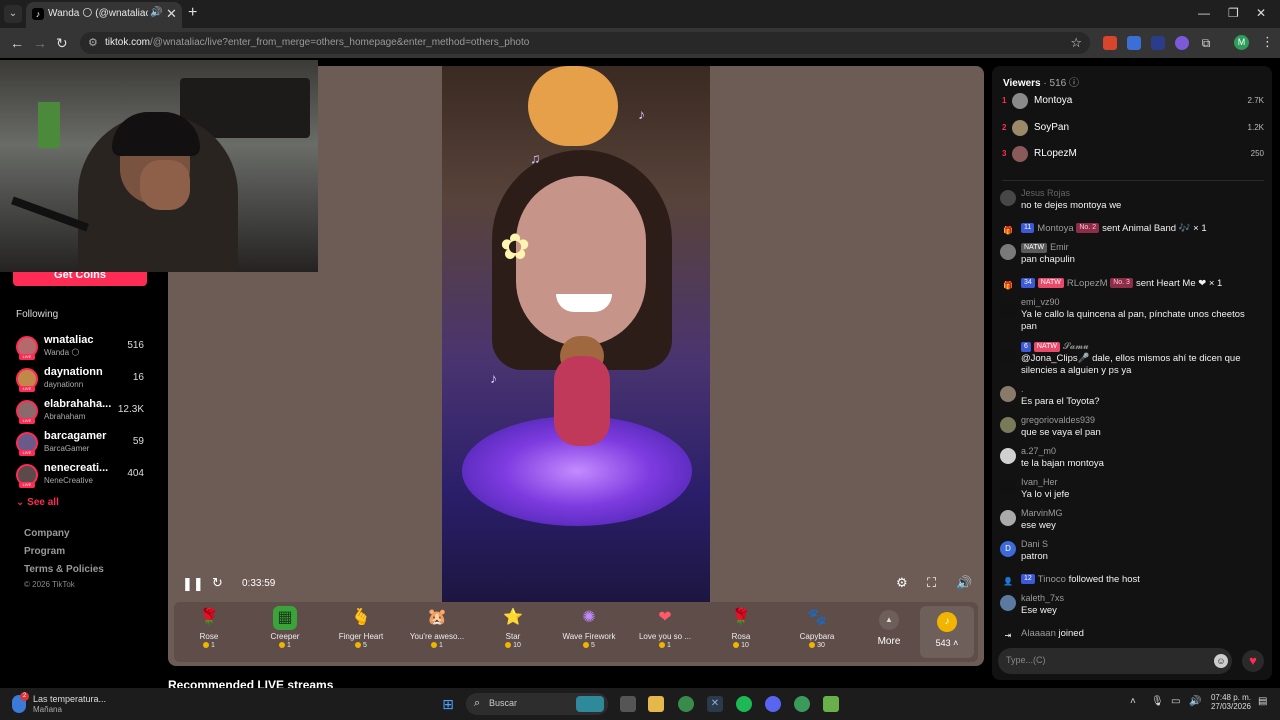 This screenshot has width=1280, height=720. I want to click on gift-youre-awesome: 🐹 You're aweso... 1, so click(437, 632).